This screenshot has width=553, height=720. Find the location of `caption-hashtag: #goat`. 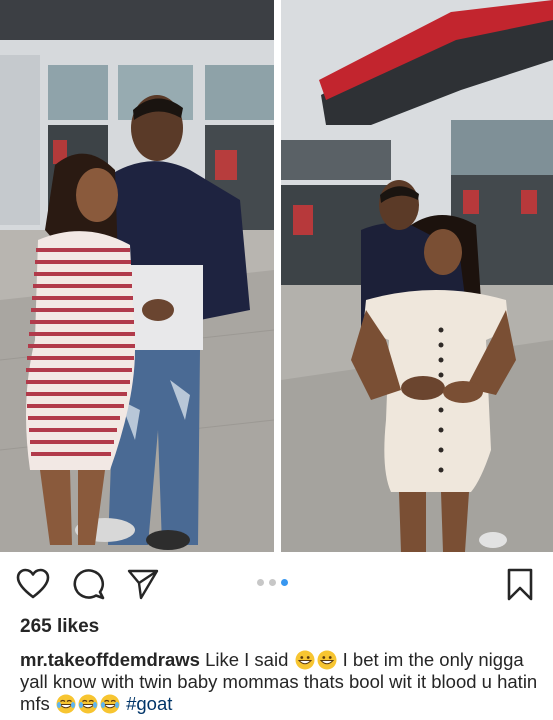

caption-hashtag: #goat is located at coordinates (149, 703).